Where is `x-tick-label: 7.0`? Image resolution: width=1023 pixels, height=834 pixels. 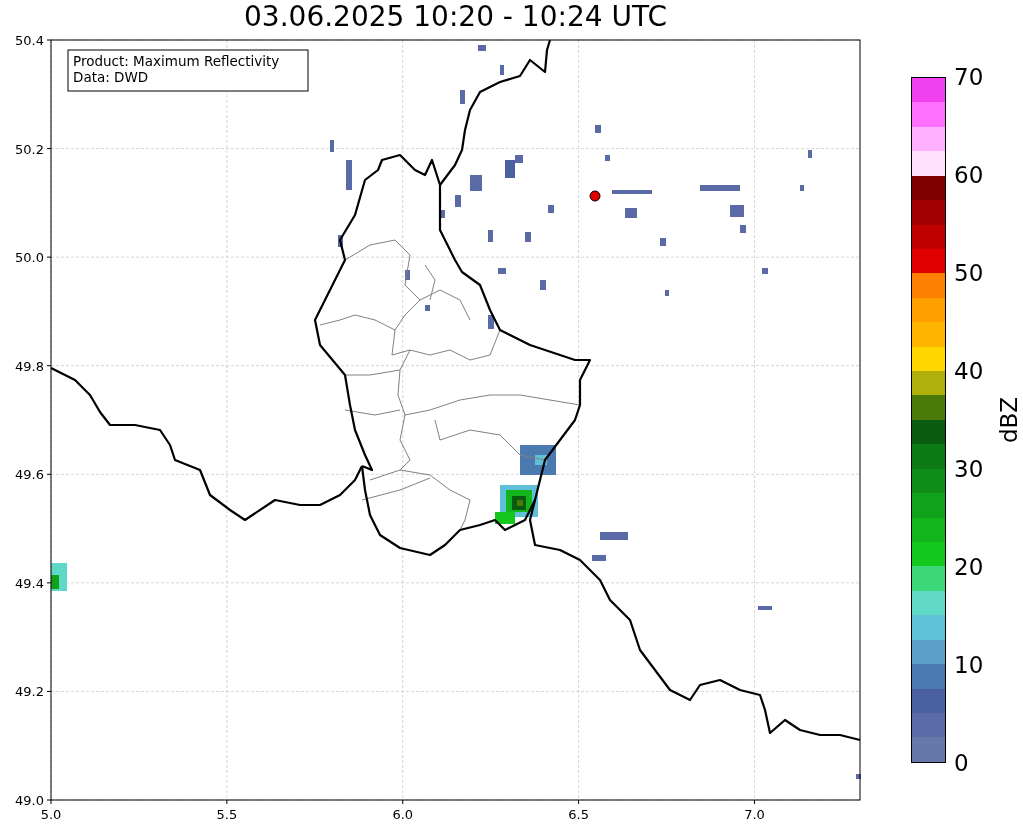 x-tick-label: 7.0 is located at coordinates (754, 814).